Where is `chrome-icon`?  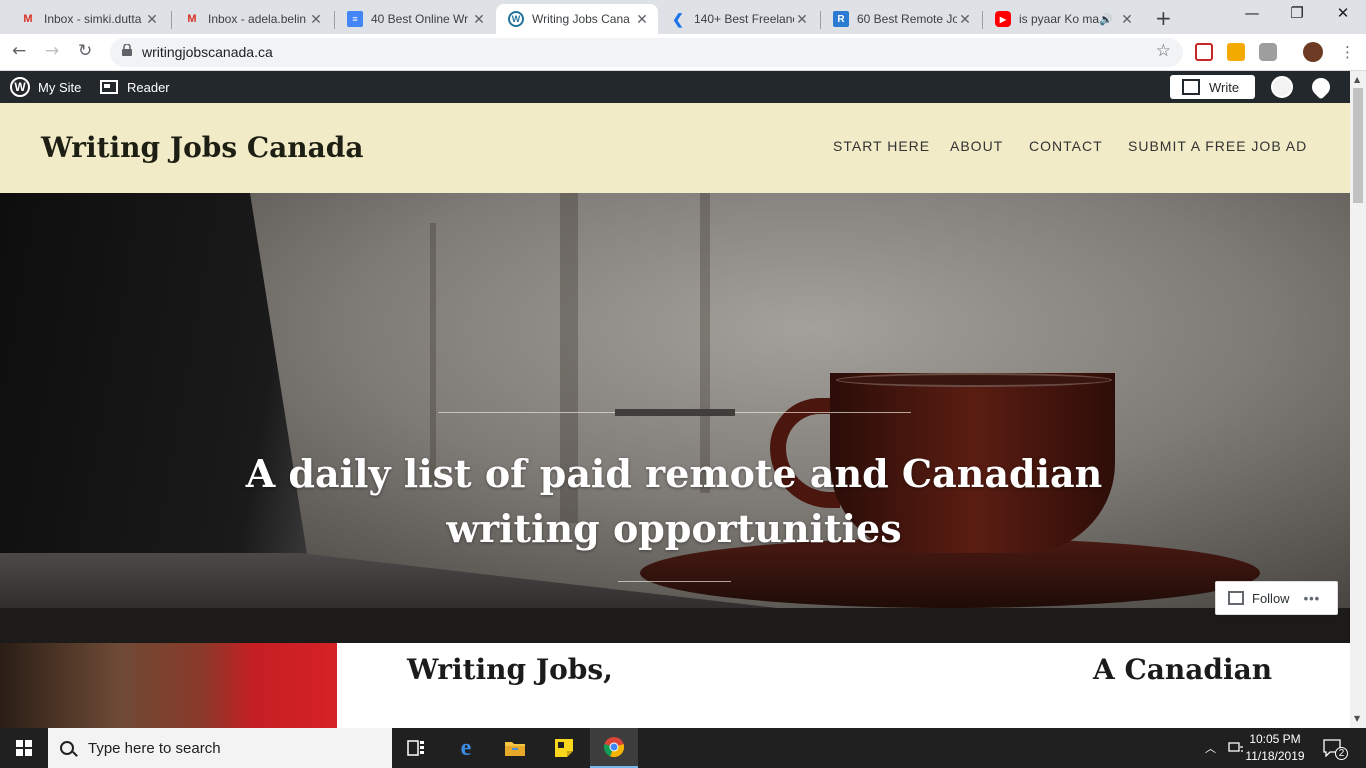 chrome-icon is located at coordinates (614, 748).